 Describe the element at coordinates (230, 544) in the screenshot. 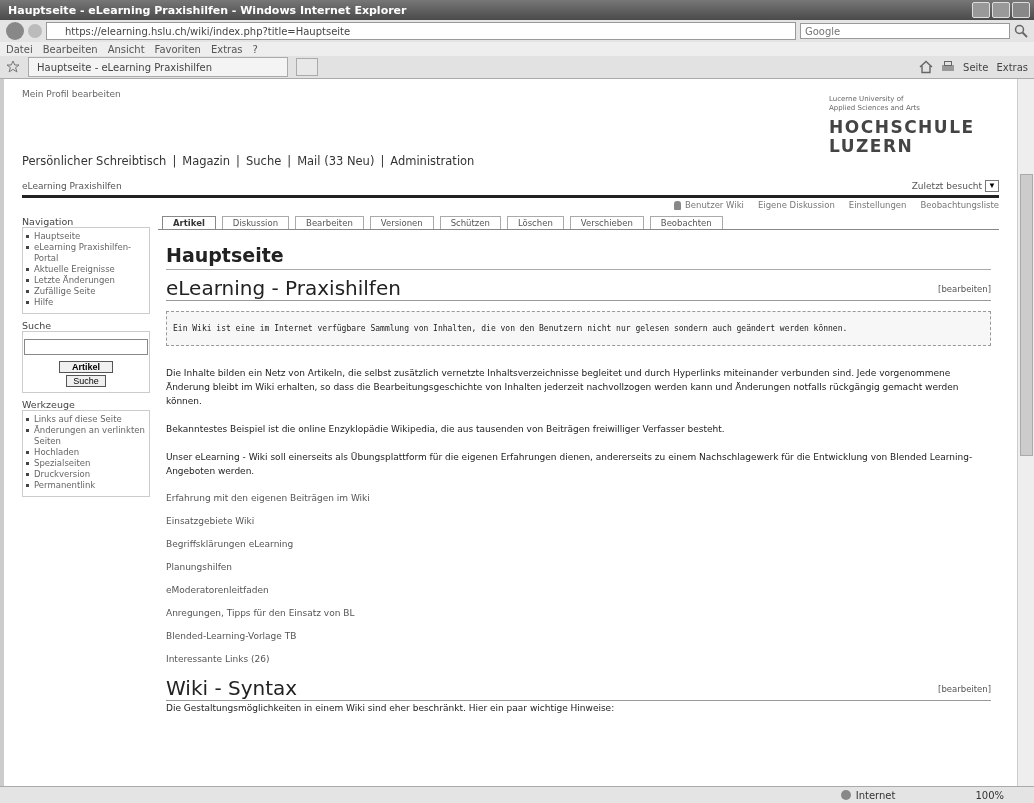

I see `article-link: Begriffsklärungen eLearning` at that location.